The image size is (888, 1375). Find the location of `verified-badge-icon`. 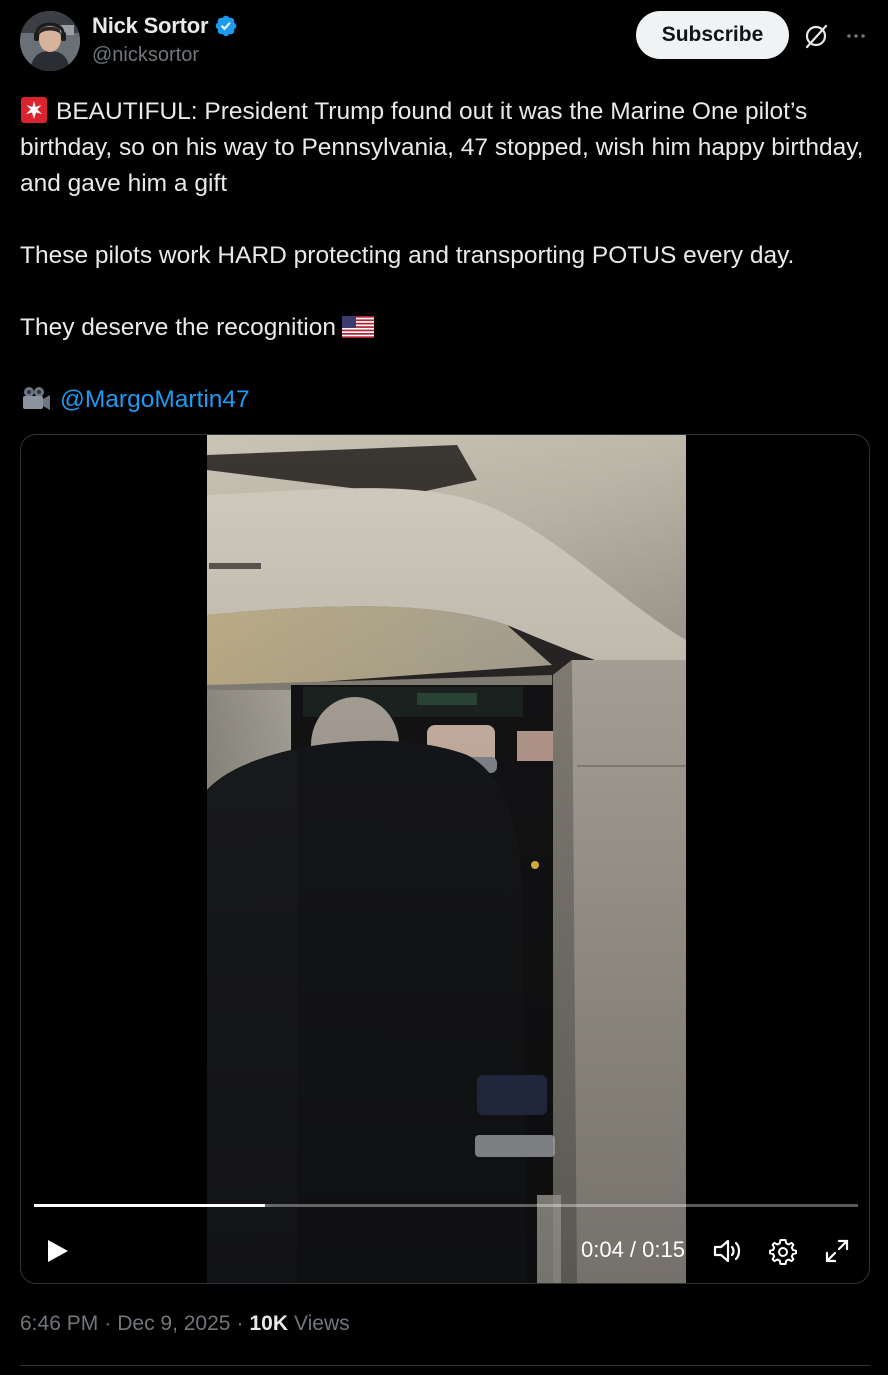

verified-badge-icon is located at coordinates (226, 26).